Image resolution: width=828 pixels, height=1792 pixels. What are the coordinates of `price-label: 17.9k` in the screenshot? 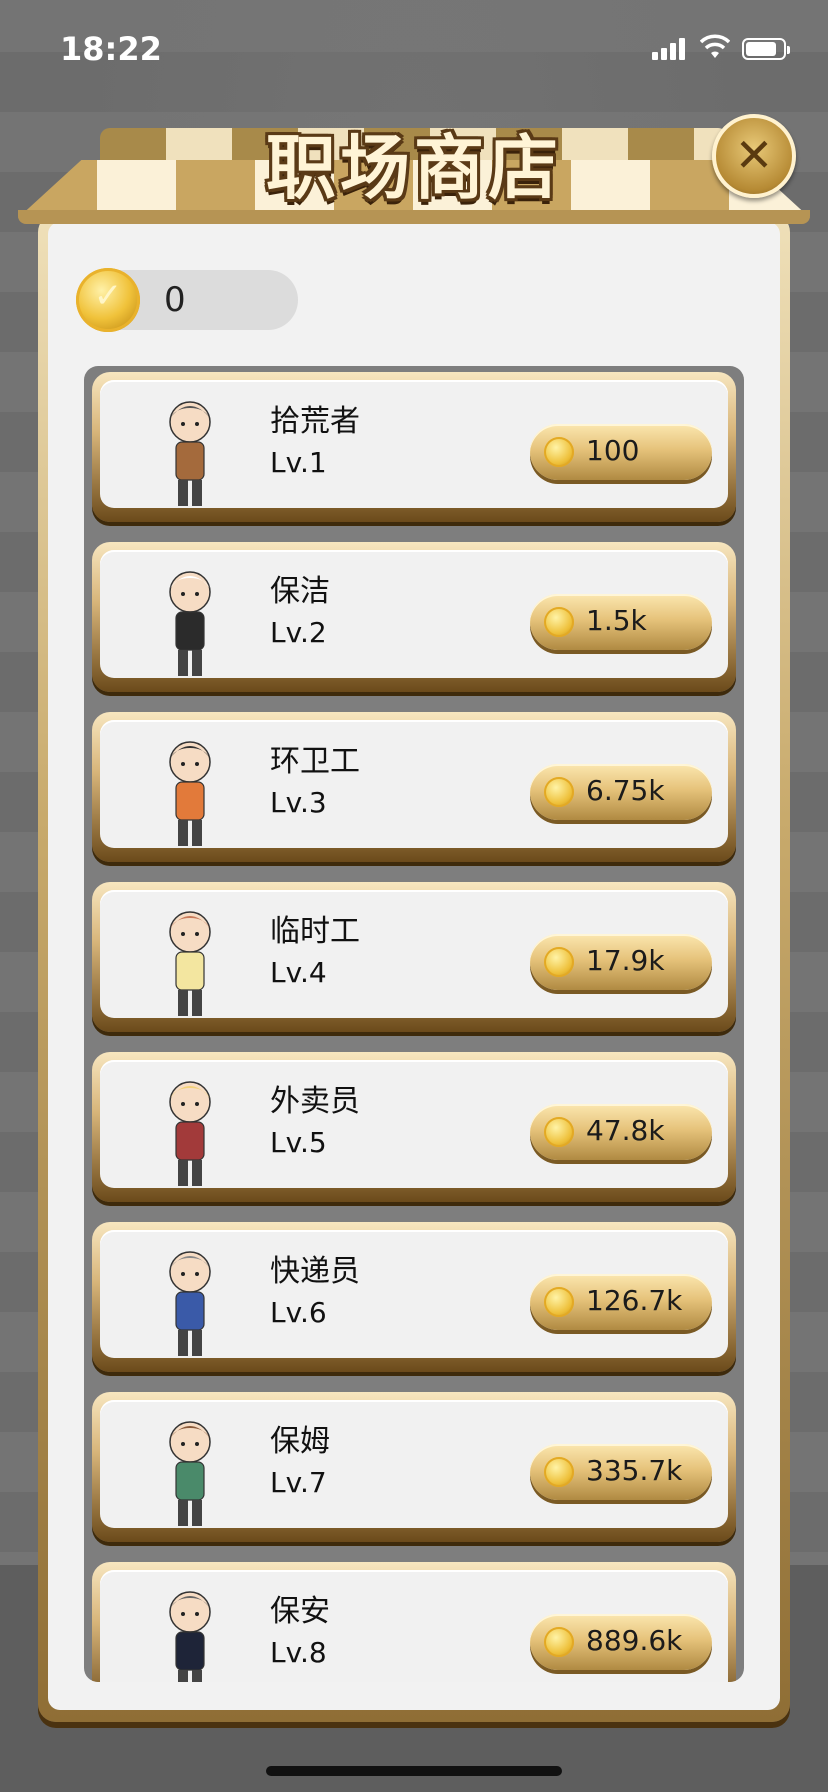 It's located at (625, 960).